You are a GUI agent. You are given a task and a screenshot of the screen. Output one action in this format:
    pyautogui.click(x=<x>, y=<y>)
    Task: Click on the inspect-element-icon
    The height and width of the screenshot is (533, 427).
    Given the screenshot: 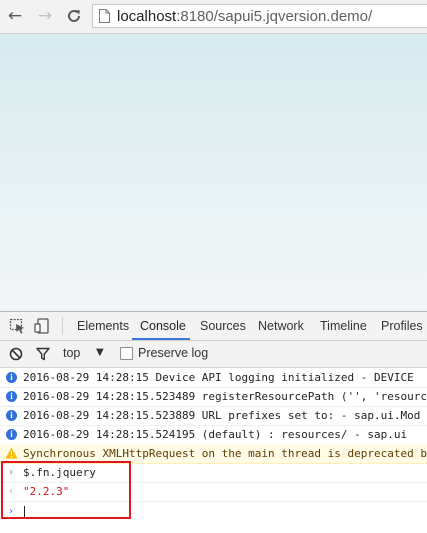 What is the action you would take?
    pyautogui.click(x=17, y=326)
    